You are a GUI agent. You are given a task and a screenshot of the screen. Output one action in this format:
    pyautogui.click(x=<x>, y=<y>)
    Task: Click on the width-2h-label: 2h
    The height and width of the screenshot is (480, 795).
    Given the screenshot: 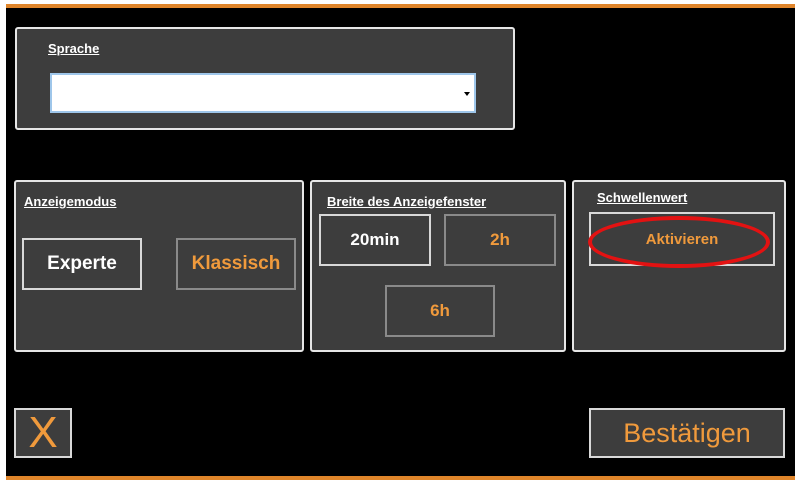 What is the action you would take?
    pyautogui.click(x=500, y=239)
    